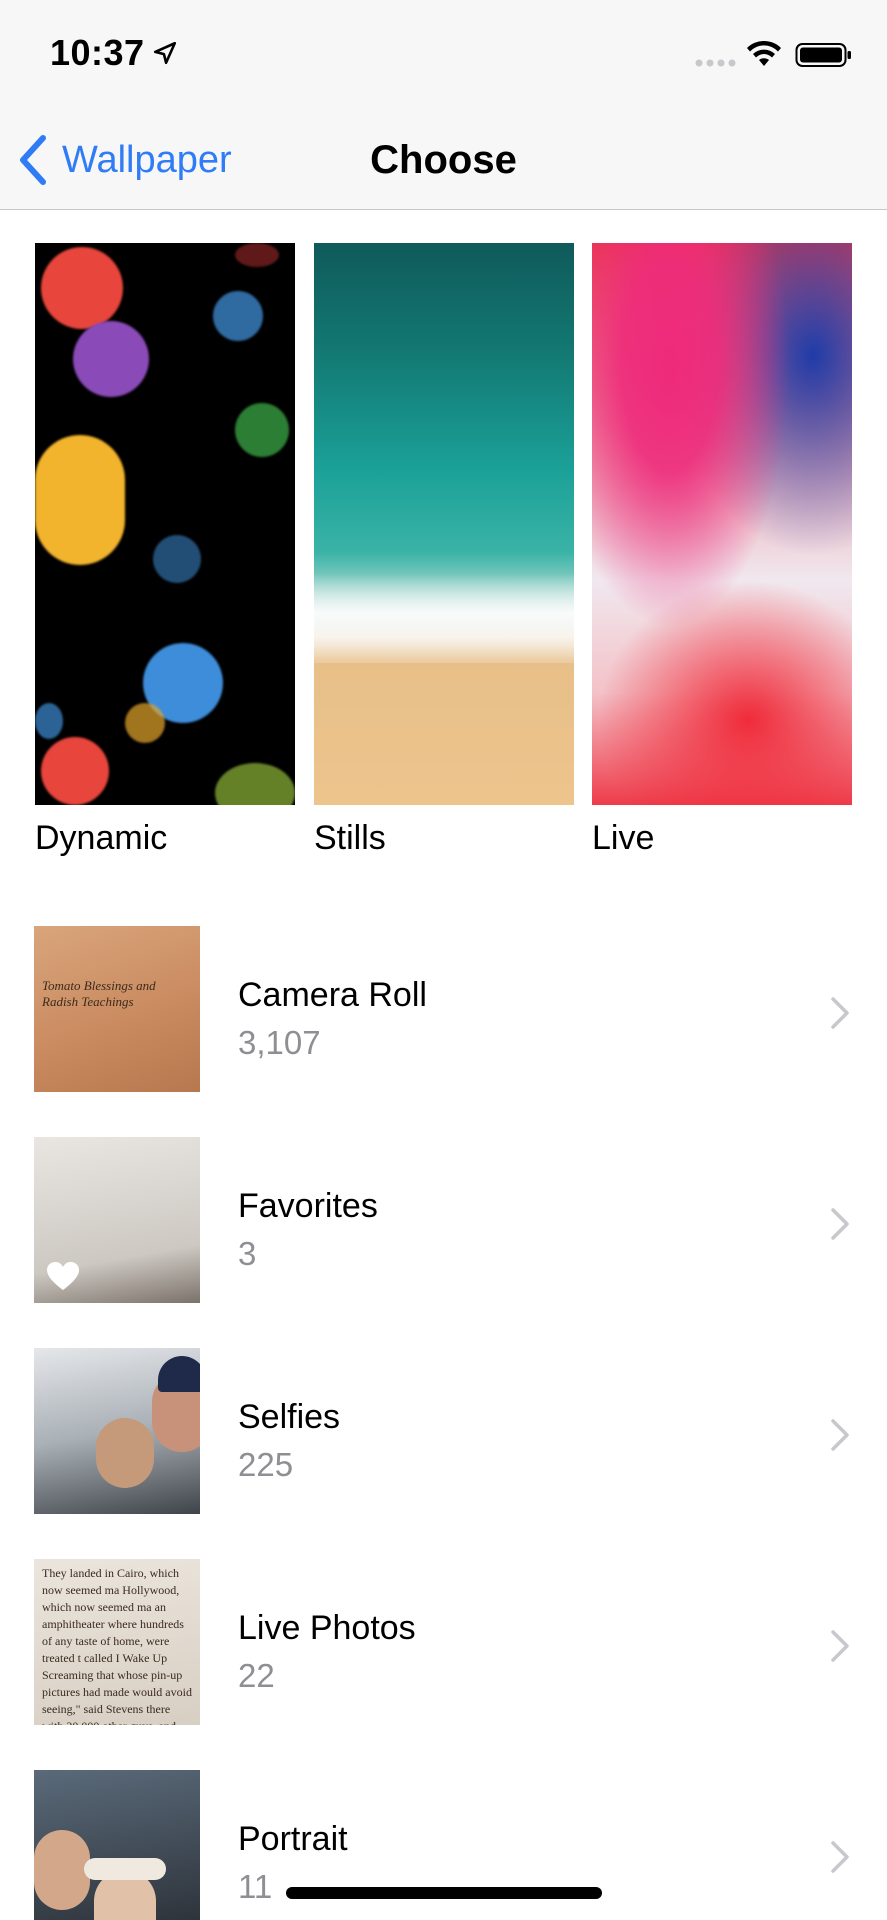 The width and height of the screenshot is (887, 1920). Describe the element at coordinates (444, 1893) in the screenshot. I see `home-indicator` at that location.